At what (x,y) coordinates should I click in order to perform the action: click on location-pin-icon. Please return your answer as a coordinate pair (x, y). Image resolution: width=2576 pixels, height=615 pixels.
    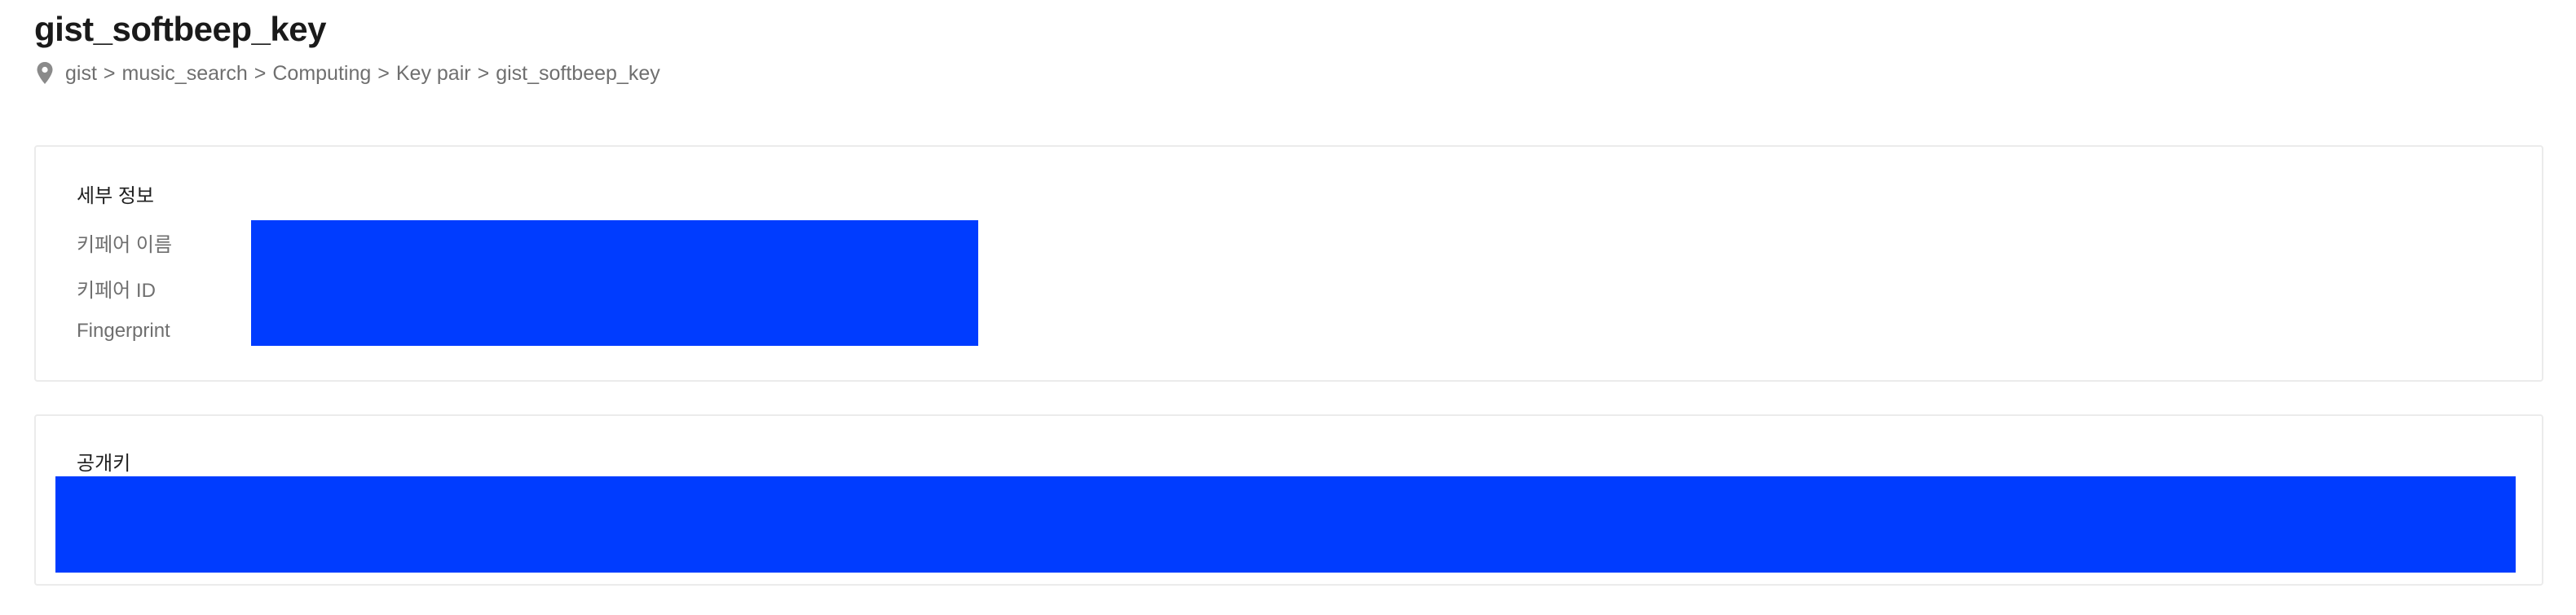
    Looking at the image, I should click on (45, 73).